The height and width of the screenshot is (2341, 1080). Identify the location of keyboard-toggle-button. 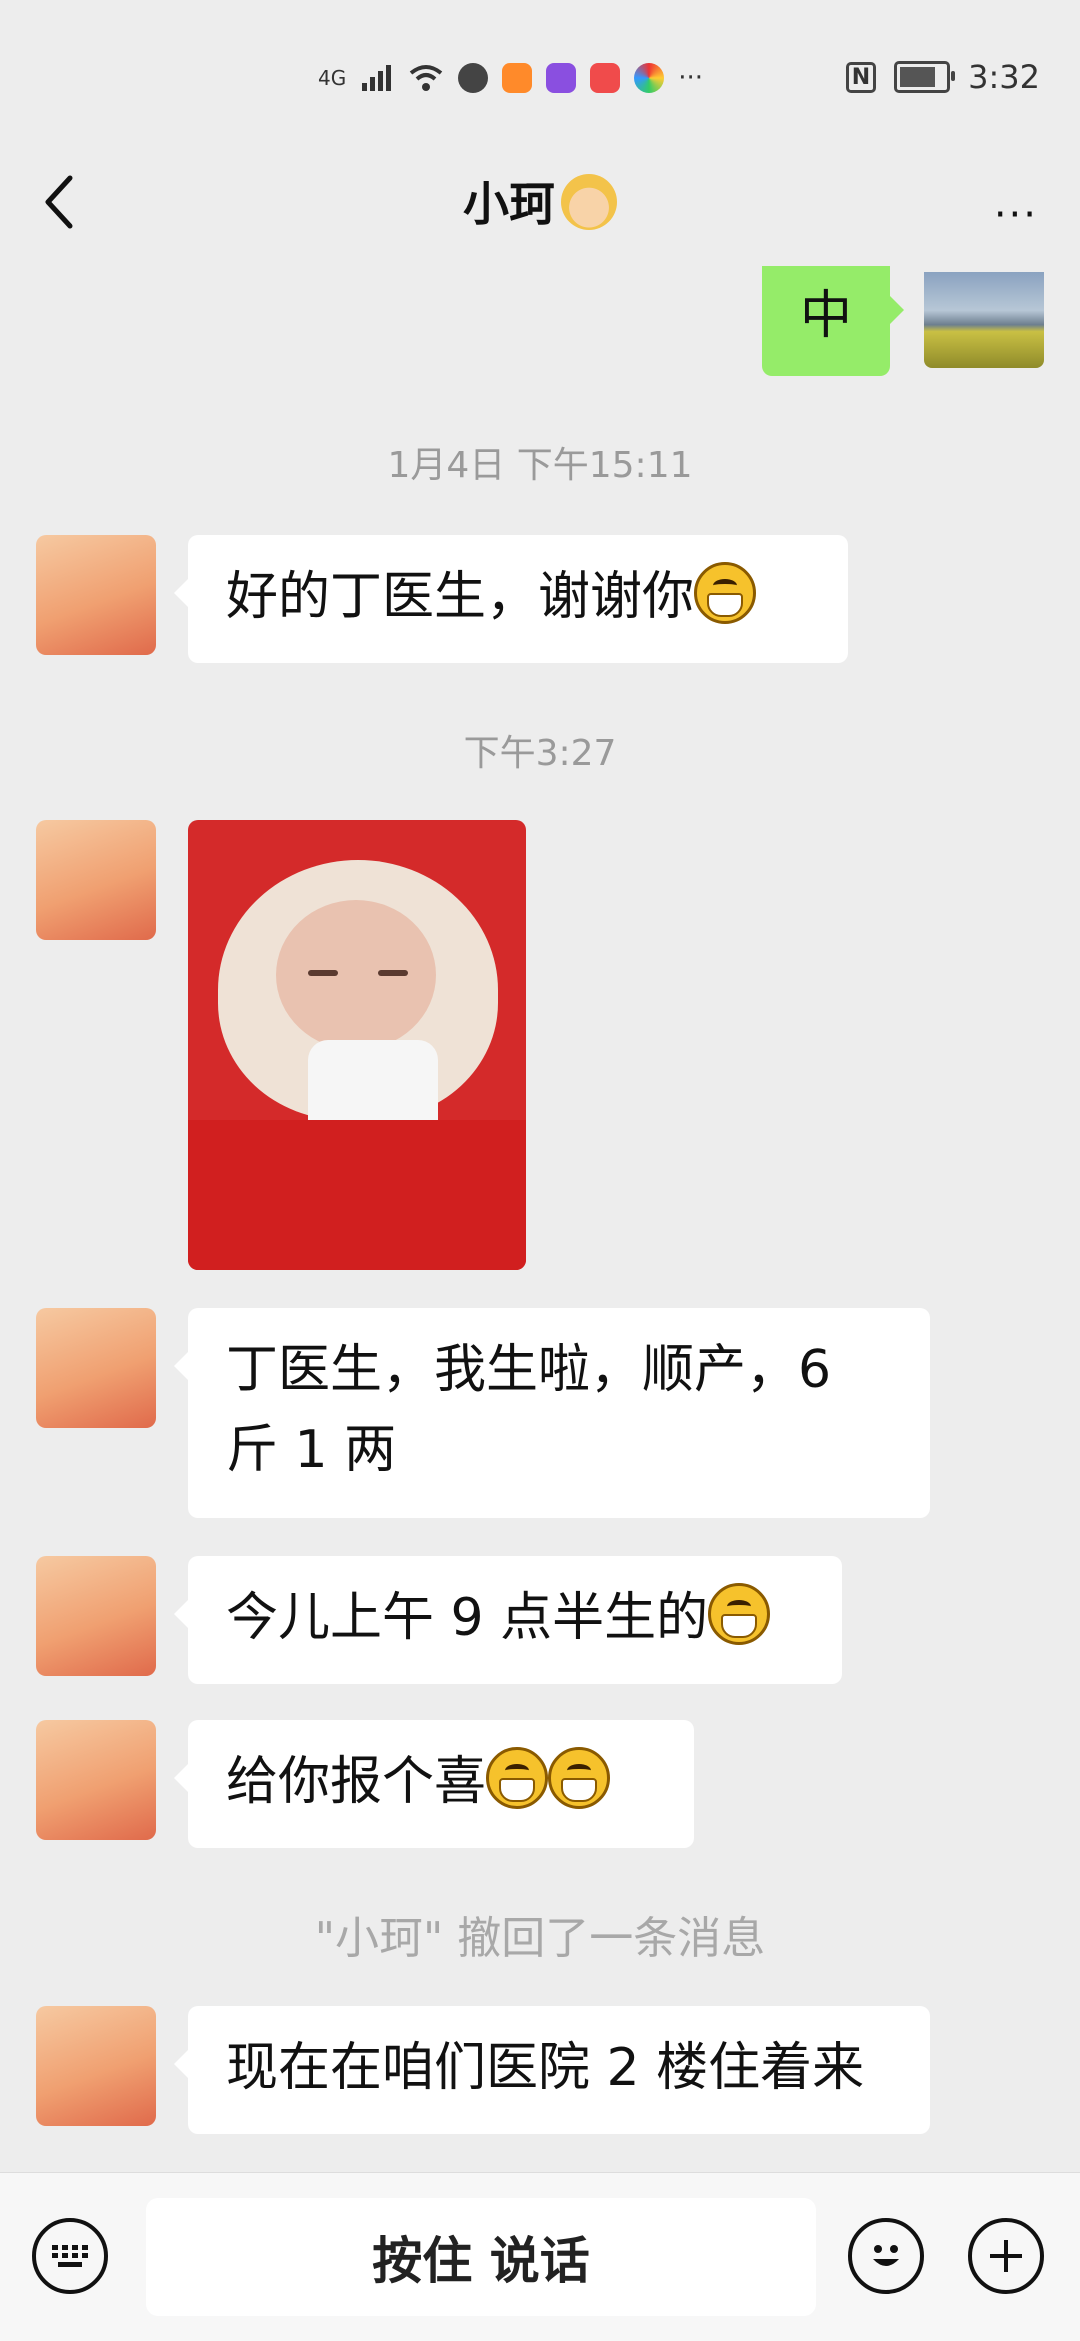
(70, 2256).